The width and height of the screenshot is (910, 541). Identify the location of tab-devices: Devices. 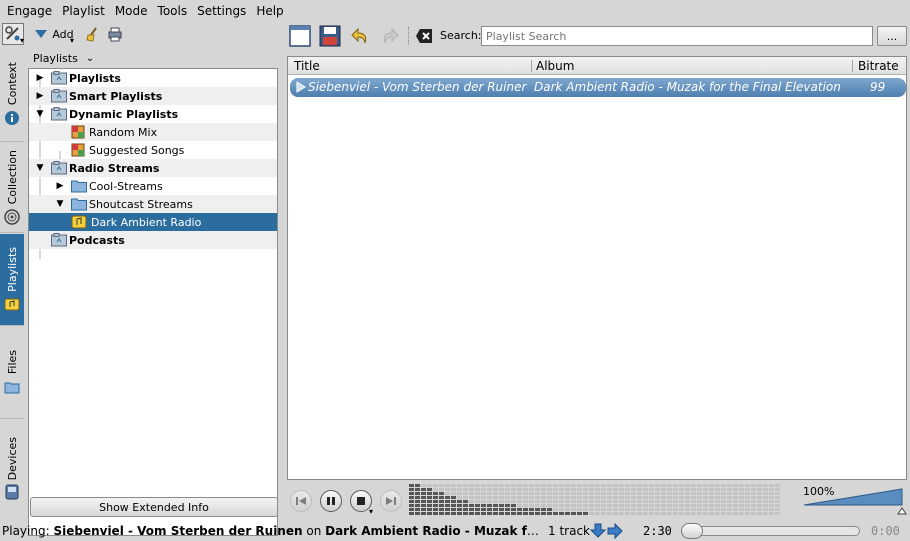
(12, 468).